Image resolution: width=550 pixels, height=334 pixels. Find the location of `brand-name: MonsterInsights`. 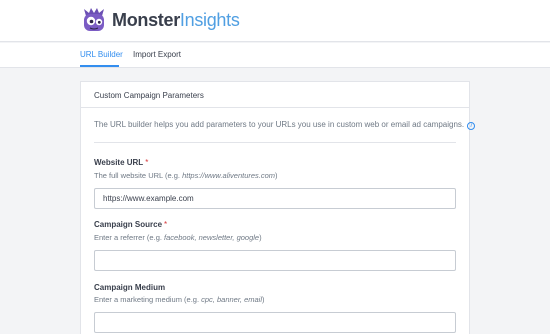

brand-name: MonsterInsights is located at coordinates (176, 20).